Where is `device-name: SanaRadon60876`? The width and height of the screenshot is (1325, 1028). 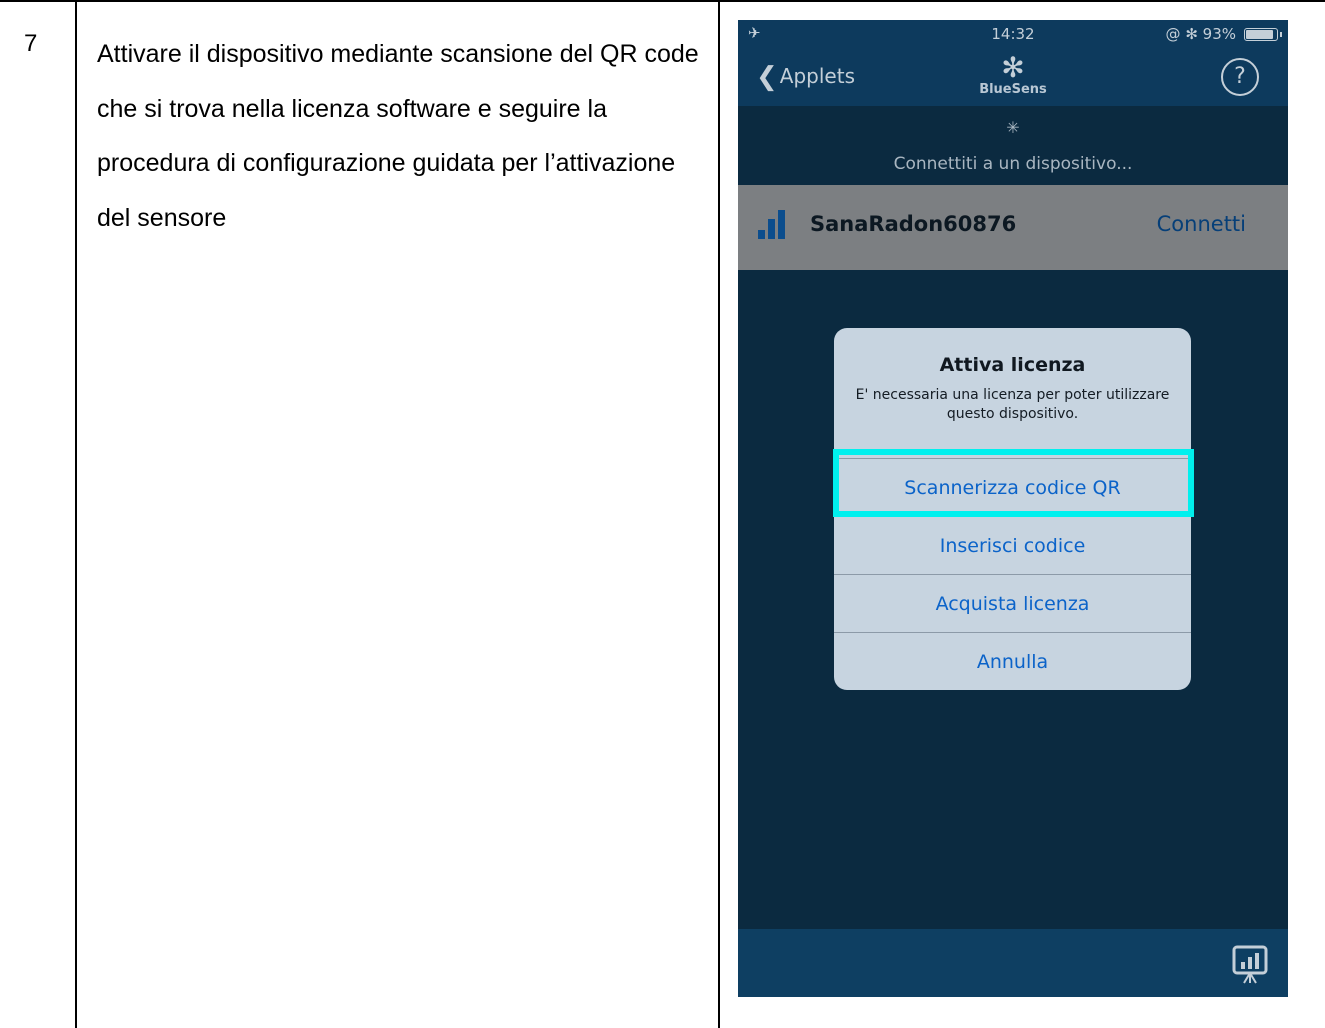
device-name: SanaRadon60876 is located at coordinates (913, 224).